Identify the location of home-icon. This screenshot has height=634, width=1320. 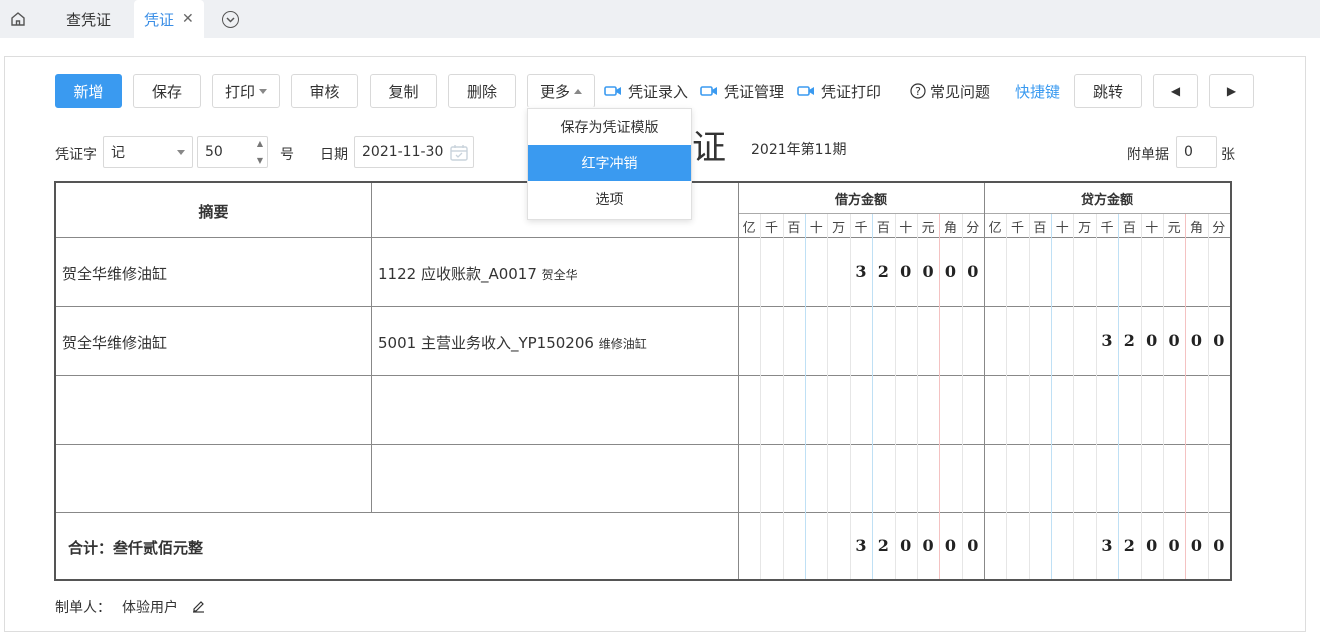
(18, 19).